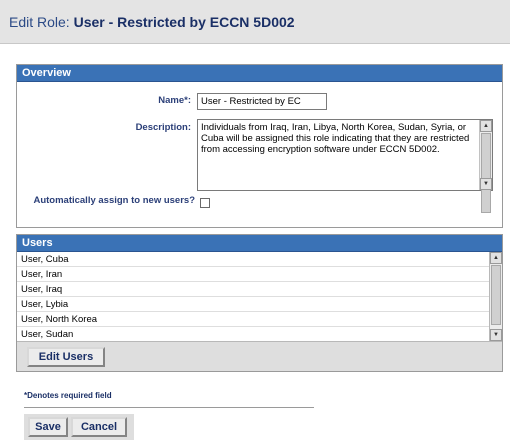  I want to click on auto-assign-checkbox, so click(205, 203).